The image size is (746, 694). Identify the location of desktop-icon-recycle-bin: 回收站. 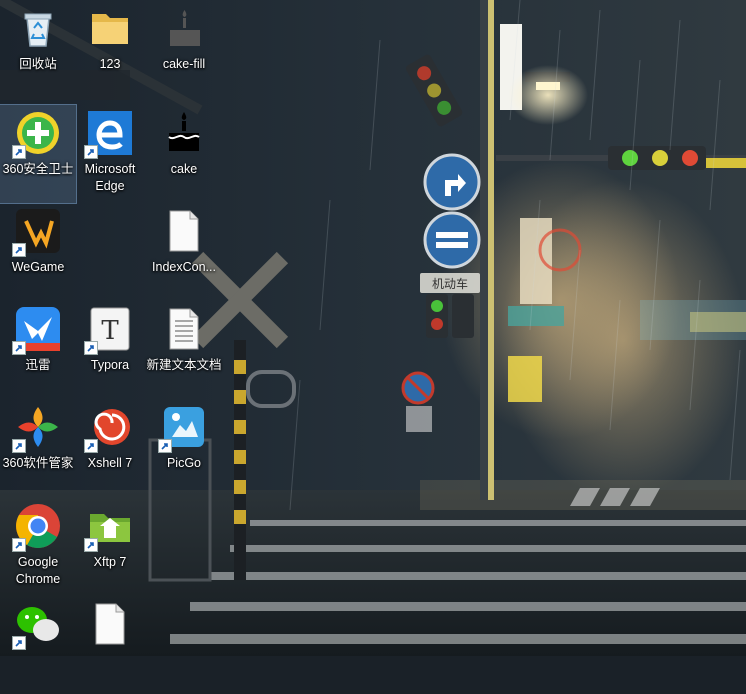
(38, 49).